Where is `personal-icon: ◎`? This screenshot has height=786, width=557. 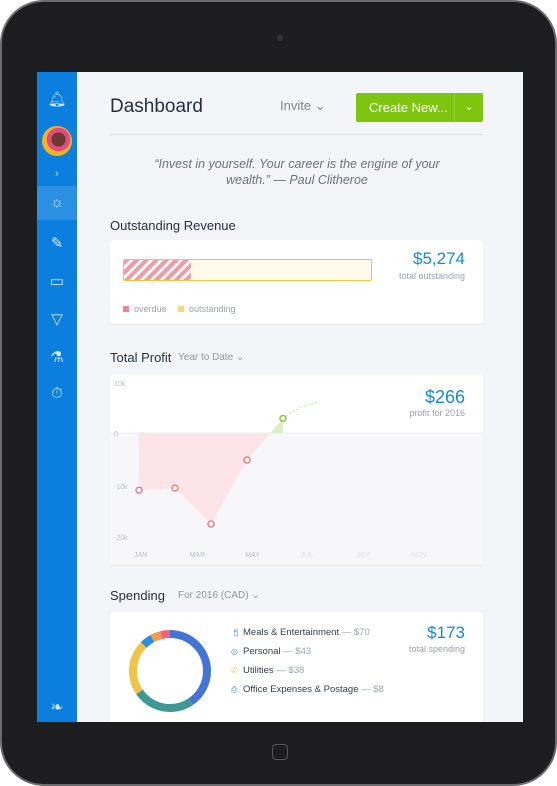 personal-icon: ◎ is located at coordinates (234, 651).